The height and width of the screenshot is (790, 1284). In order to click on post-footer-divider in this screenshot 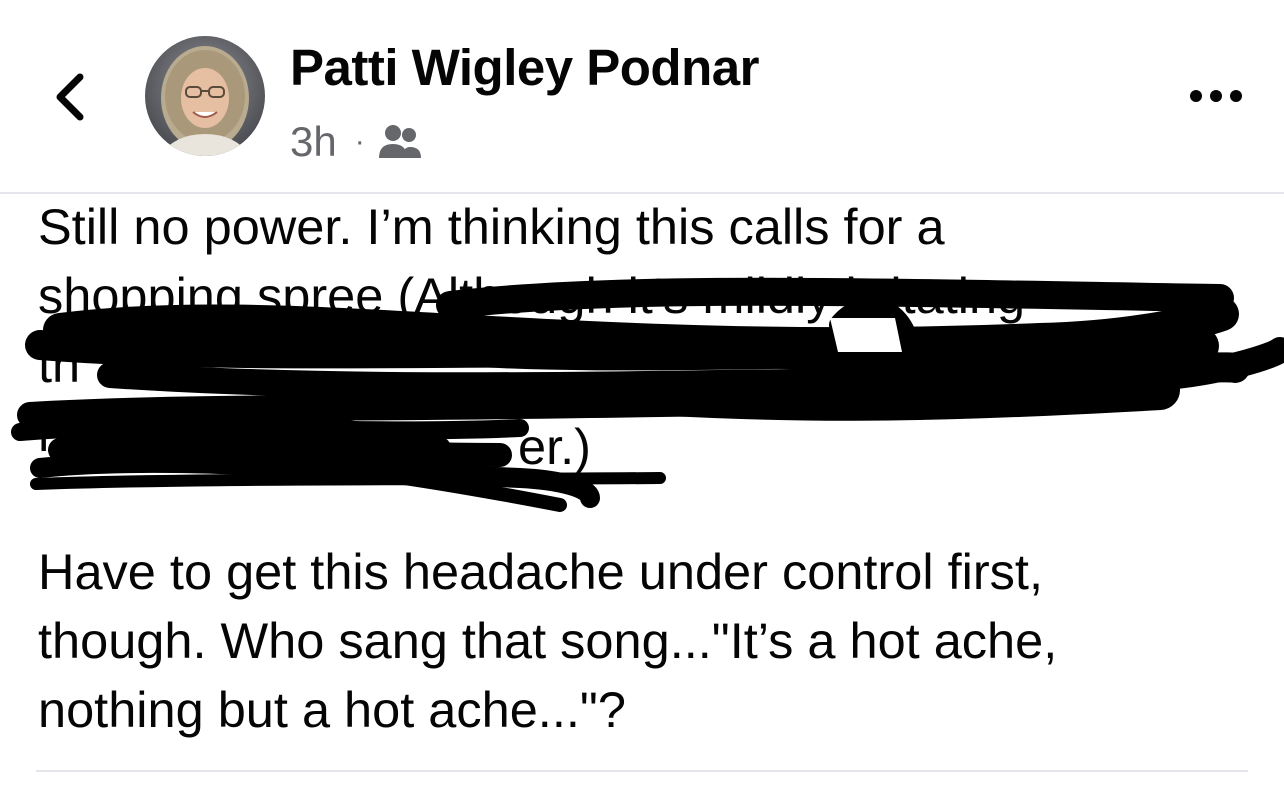, I will do `click(642, 771)`.